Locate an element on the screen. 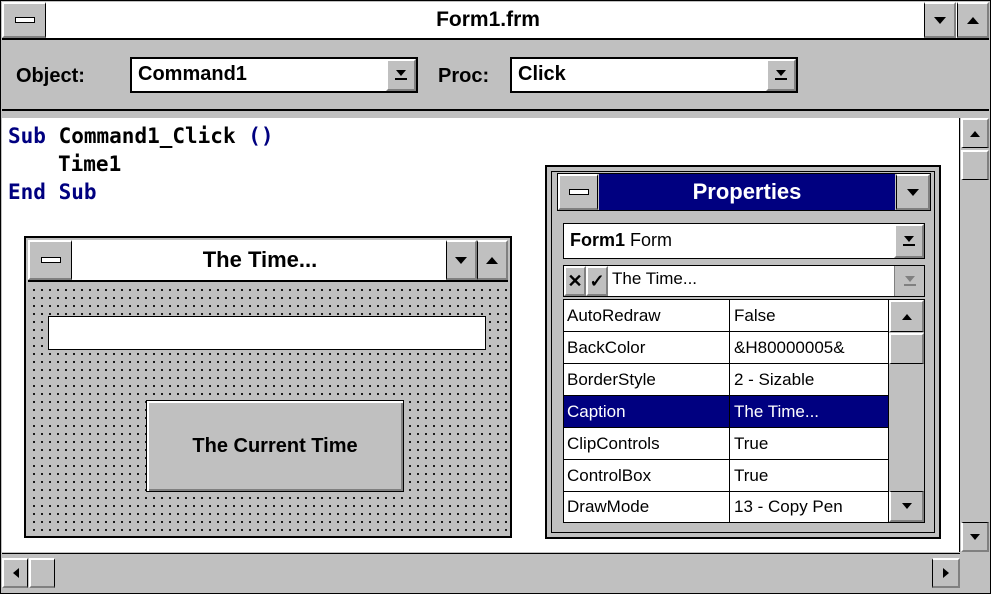 The image size is (991, 594). object-dropdown: Command1 is located at coordinates (274, 75).